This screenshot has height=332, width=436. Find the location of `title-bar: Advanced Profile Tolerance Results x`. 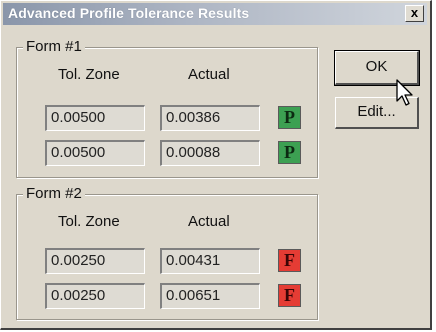

title-bar: Advanced Profile Tolerance Results x is located at coordinates (215, 14).